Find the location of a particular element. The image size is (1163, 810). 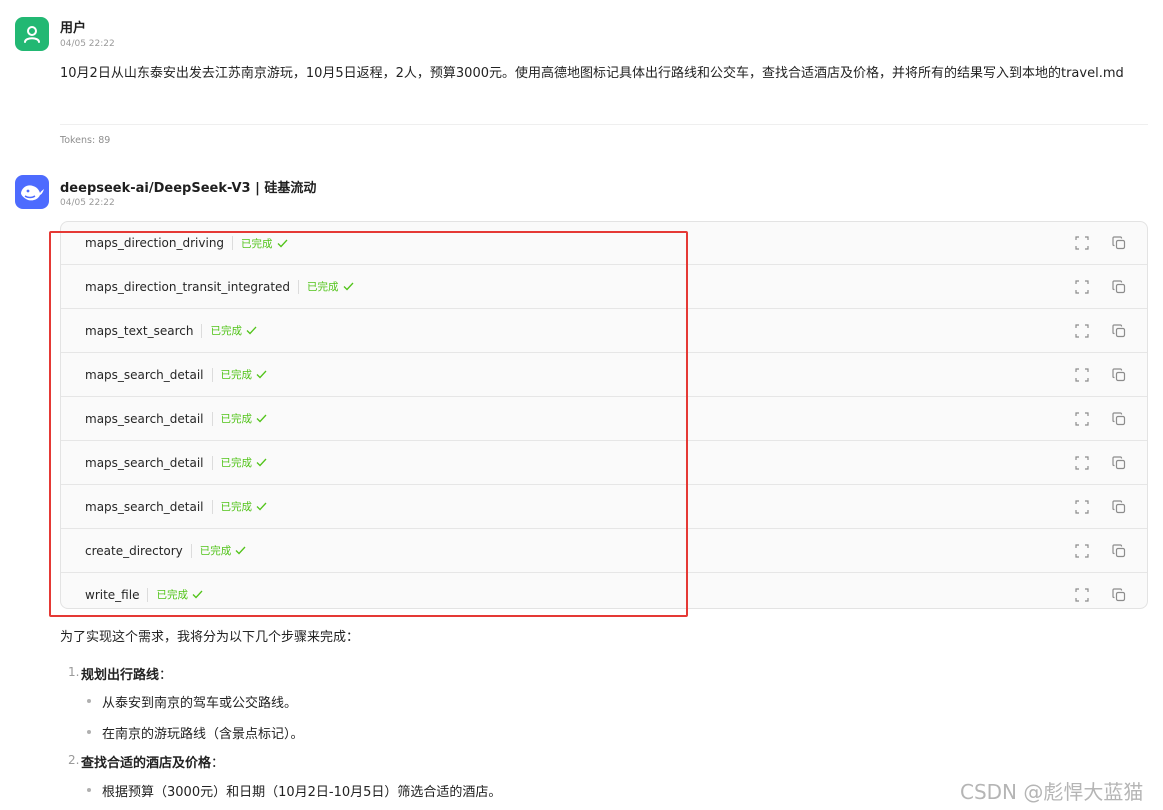

step-bullet: 根据预算（3000元）和日期（10月2日-10月5日）筛选合适的酒店。 is located at coordinates (302, 792).